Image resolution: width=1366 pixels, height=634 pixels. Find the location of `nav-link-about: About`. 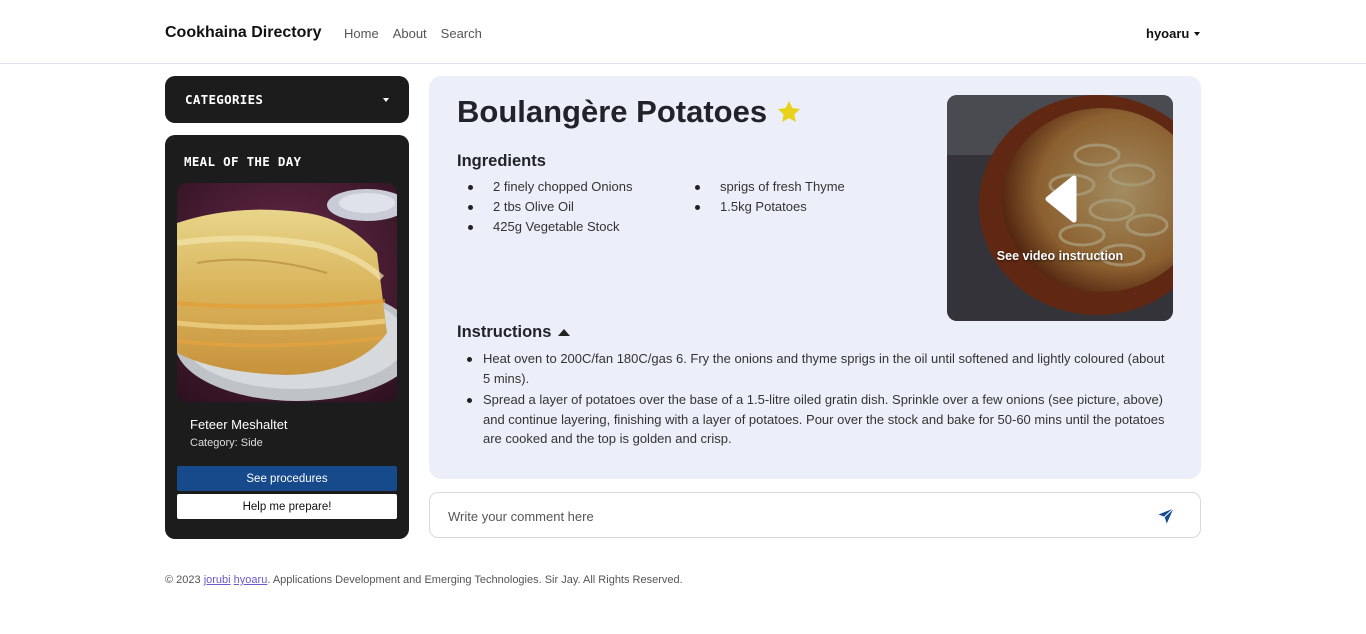

nav-link-about: About is located at coordinates (410, 33).